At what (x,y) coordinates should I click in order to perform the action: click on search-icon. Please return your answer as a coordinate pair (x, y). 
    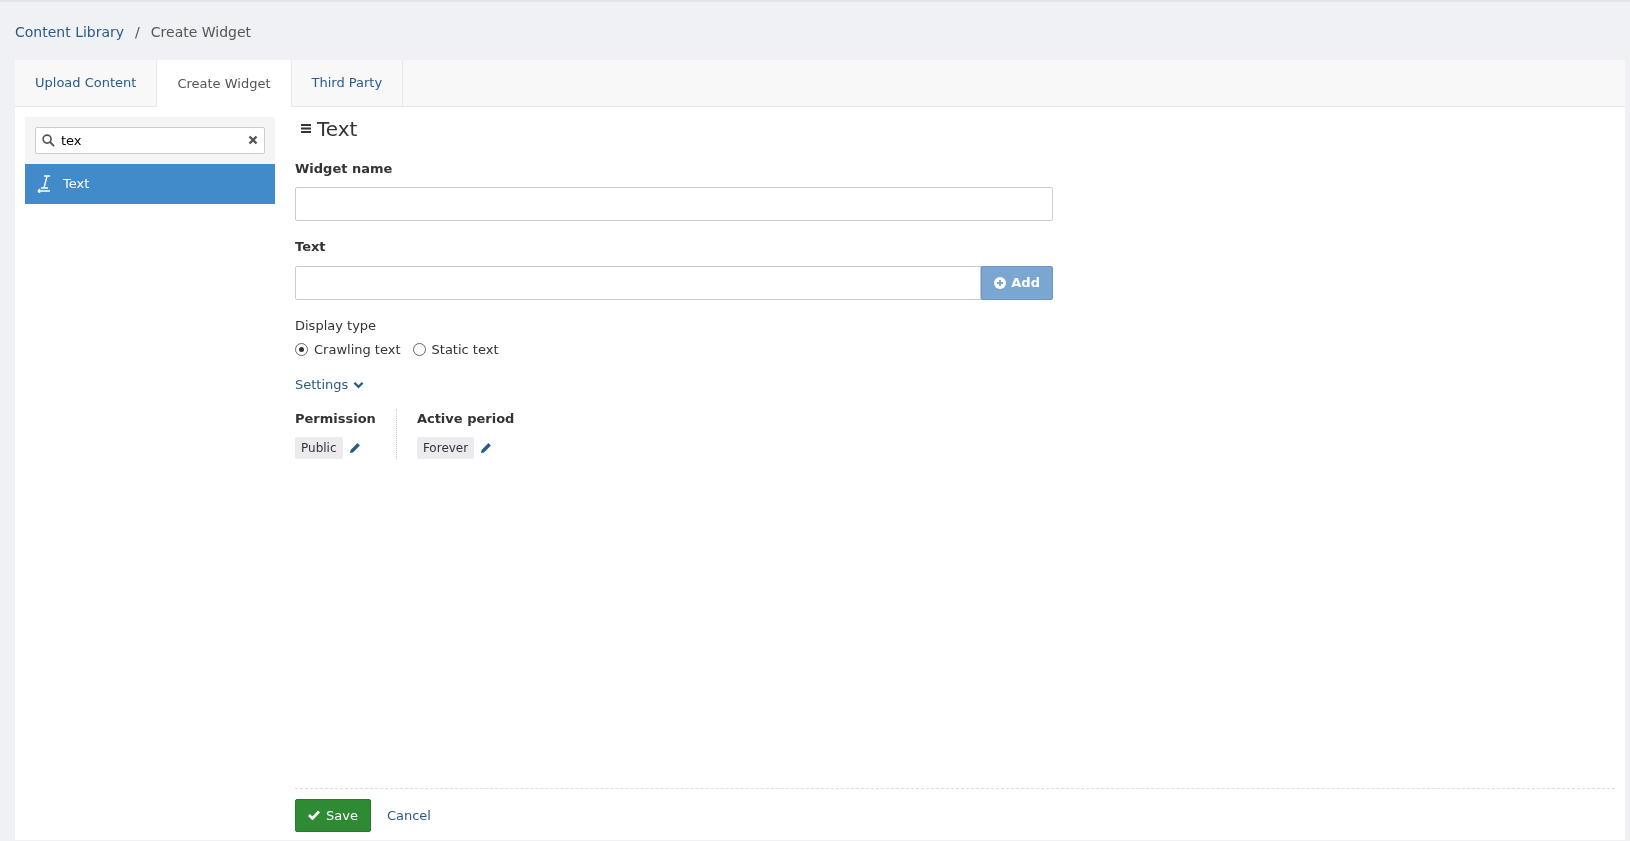
    Looking at the image, I should click on (48, 140).